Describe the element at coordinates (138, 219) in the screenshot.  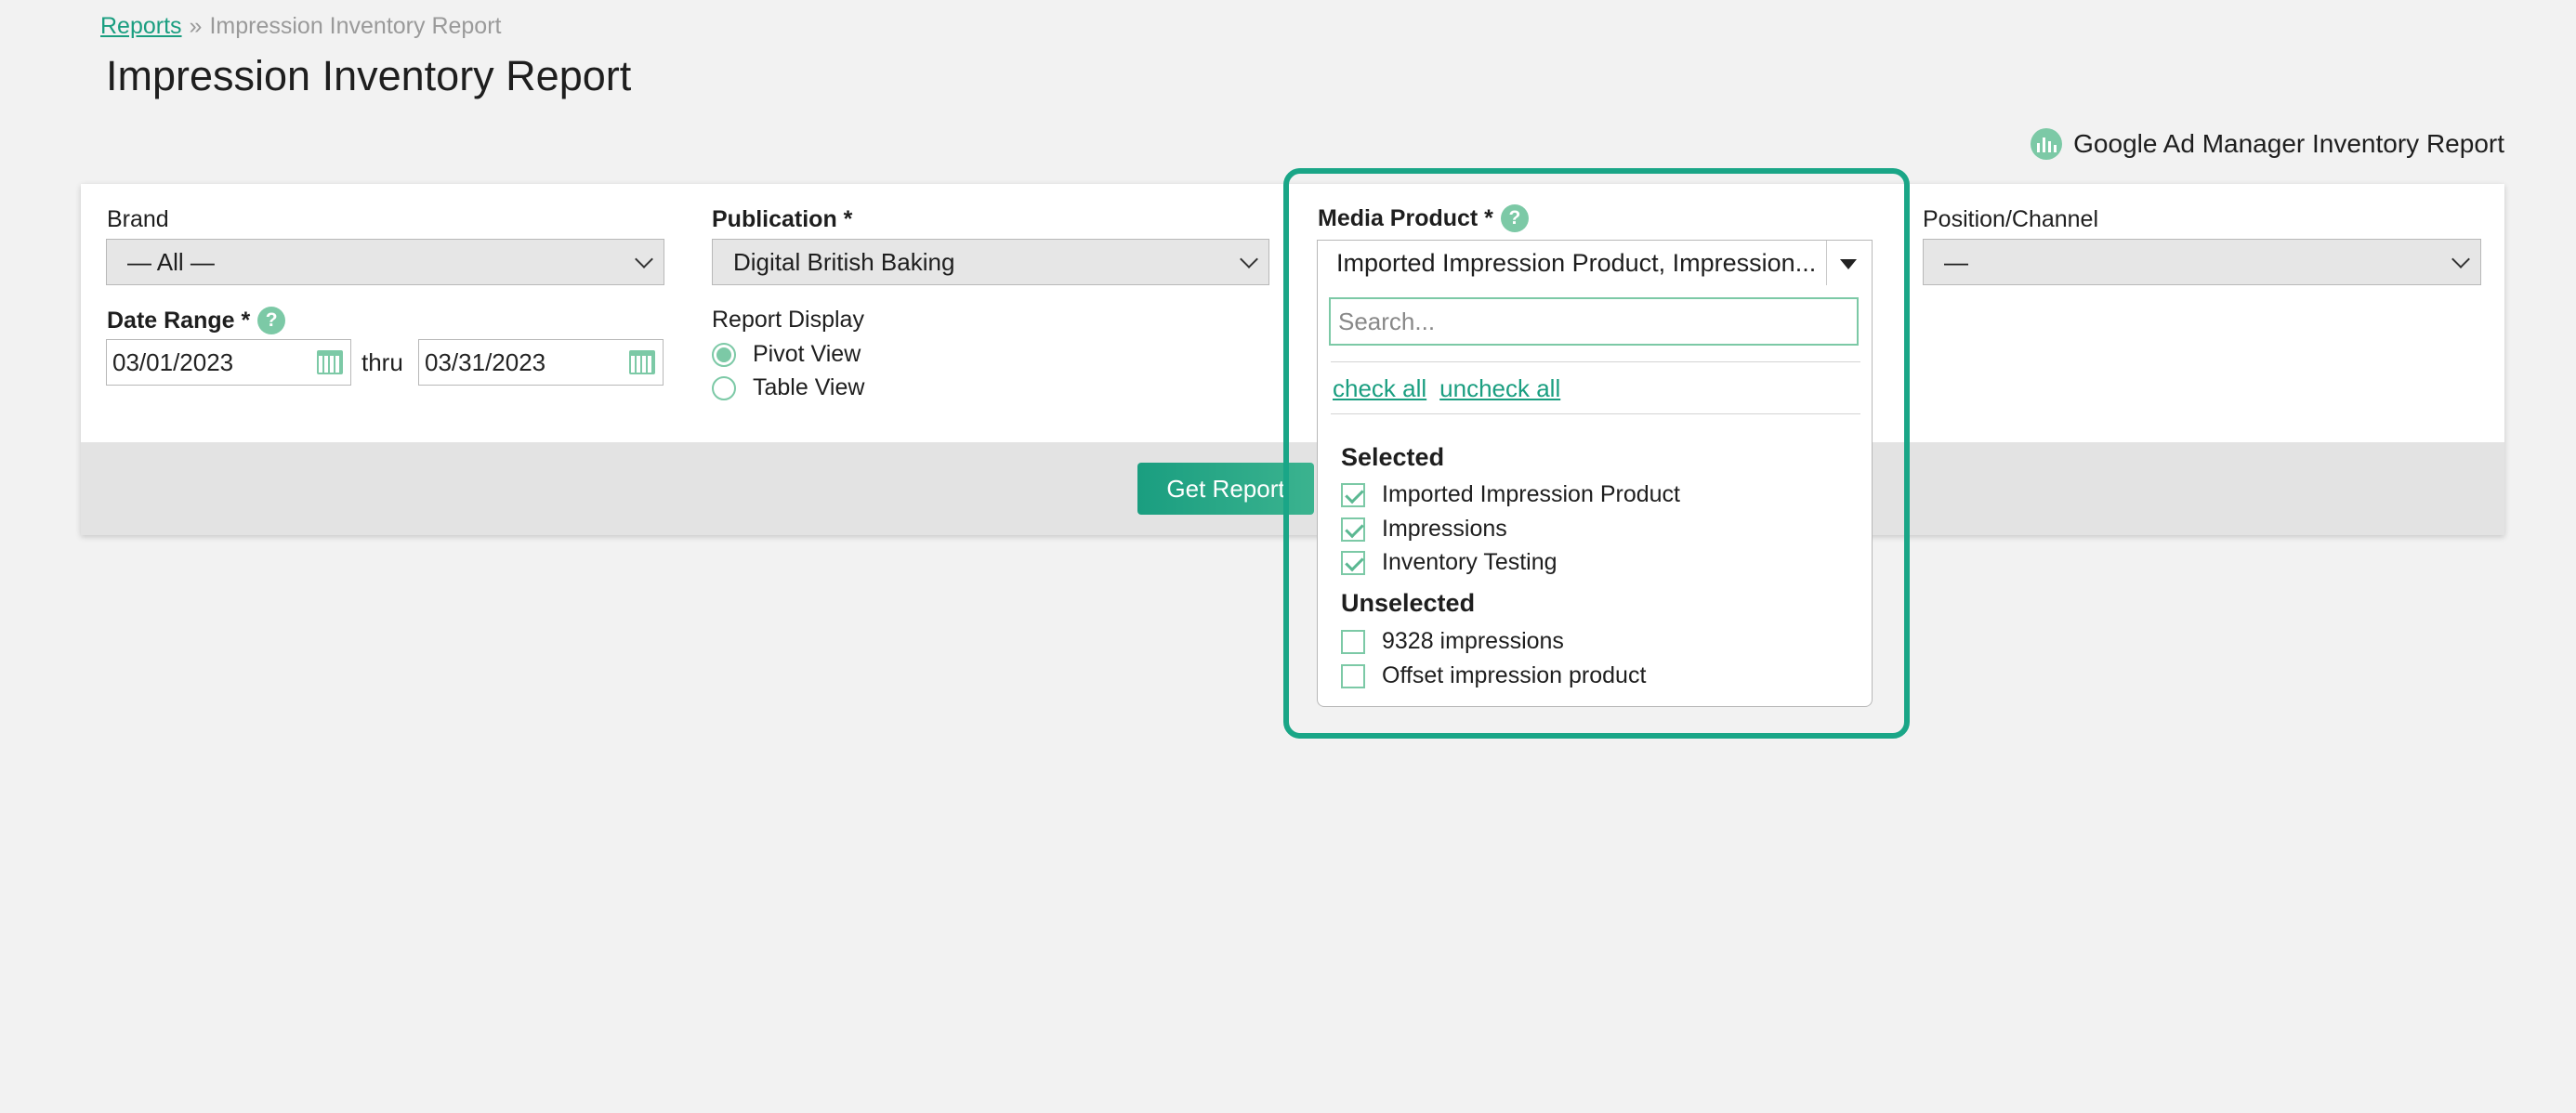
I see `brand-label: Brand` at that location.